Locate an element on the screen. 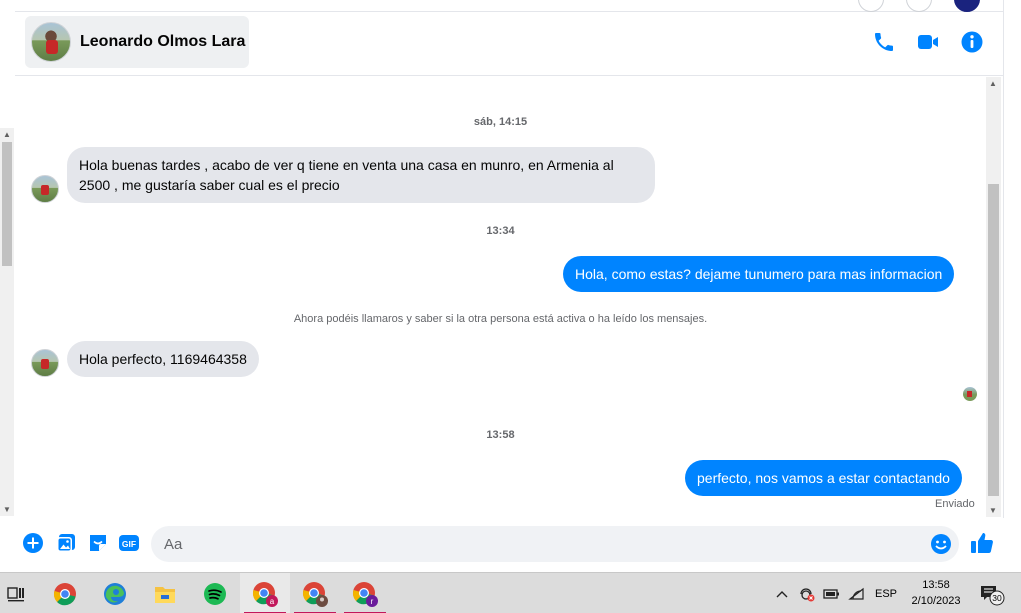  clock-time: 13:58 is located at coordinates (936, 585).